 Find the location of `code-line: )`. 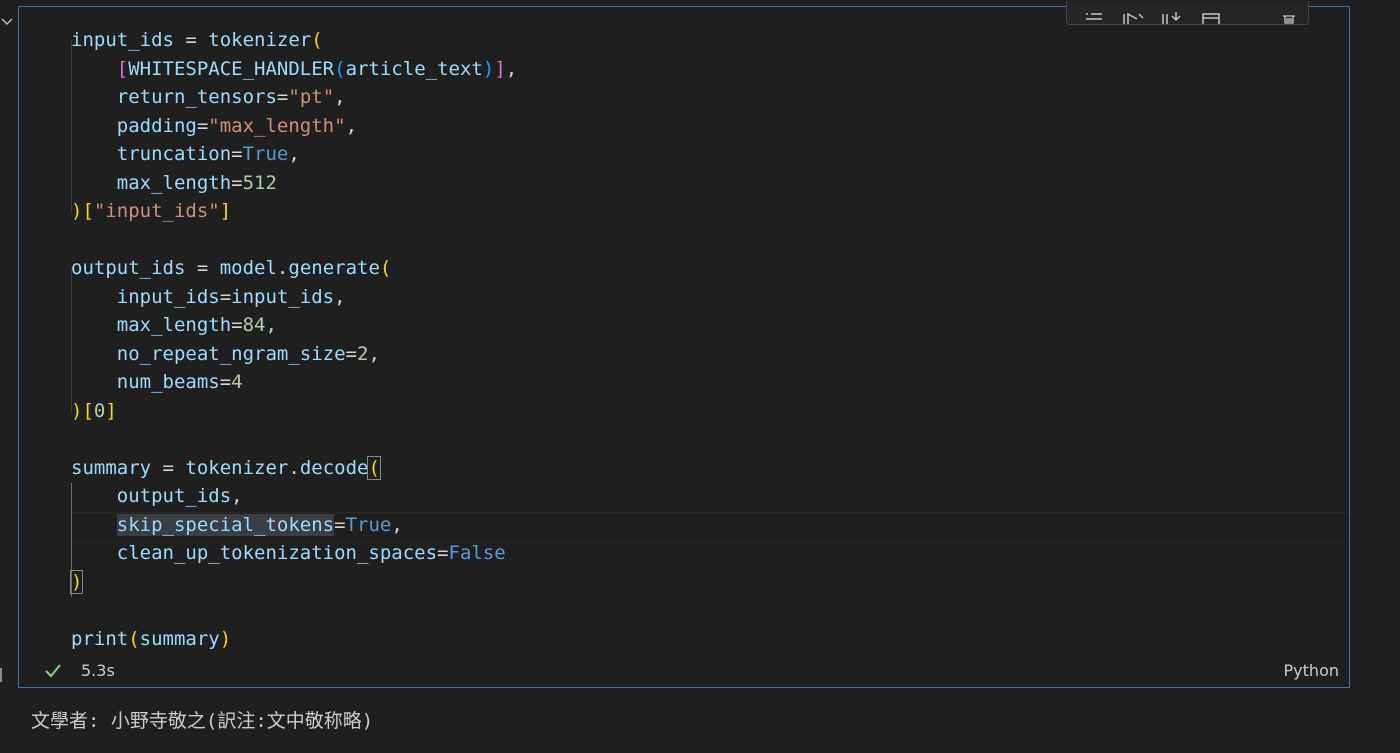

code-line: ) is located at coordinates (293, 582).